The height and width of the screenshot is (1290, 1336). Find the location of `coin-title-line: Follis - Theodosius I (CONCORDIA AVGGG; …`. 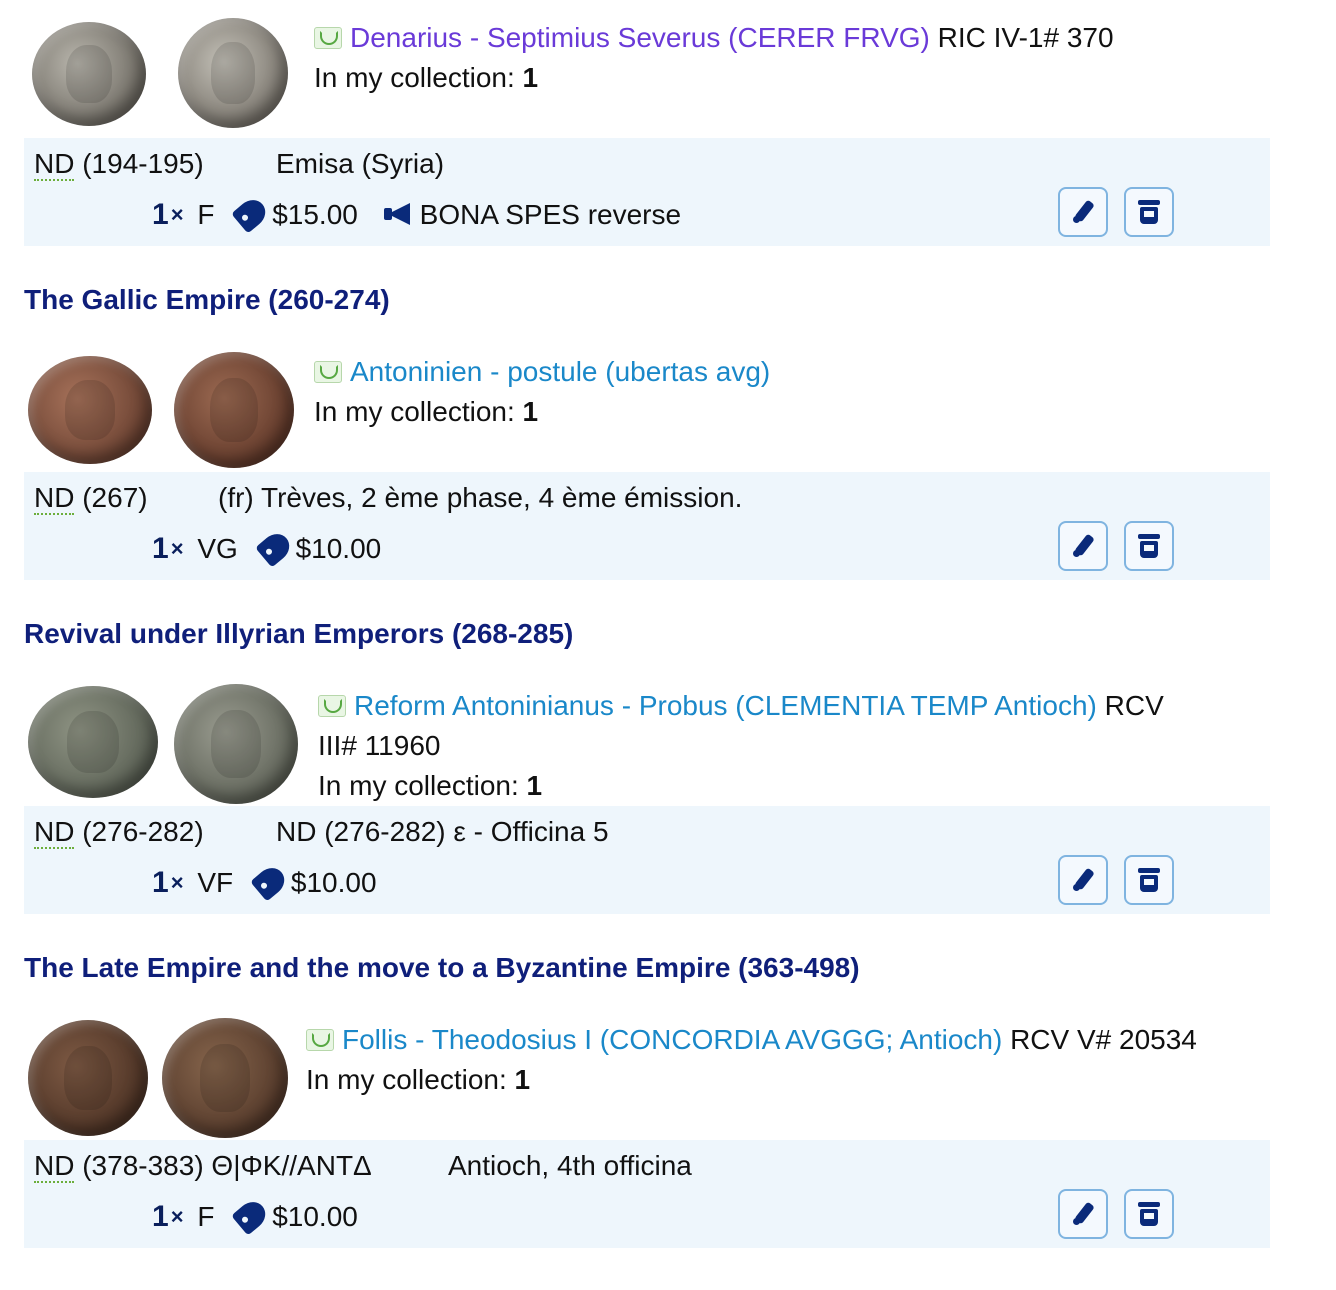

coin-title-line: Follis - Theodosius I (CONCORDIA AVGGG; … is located at coordinates (751, 1040).